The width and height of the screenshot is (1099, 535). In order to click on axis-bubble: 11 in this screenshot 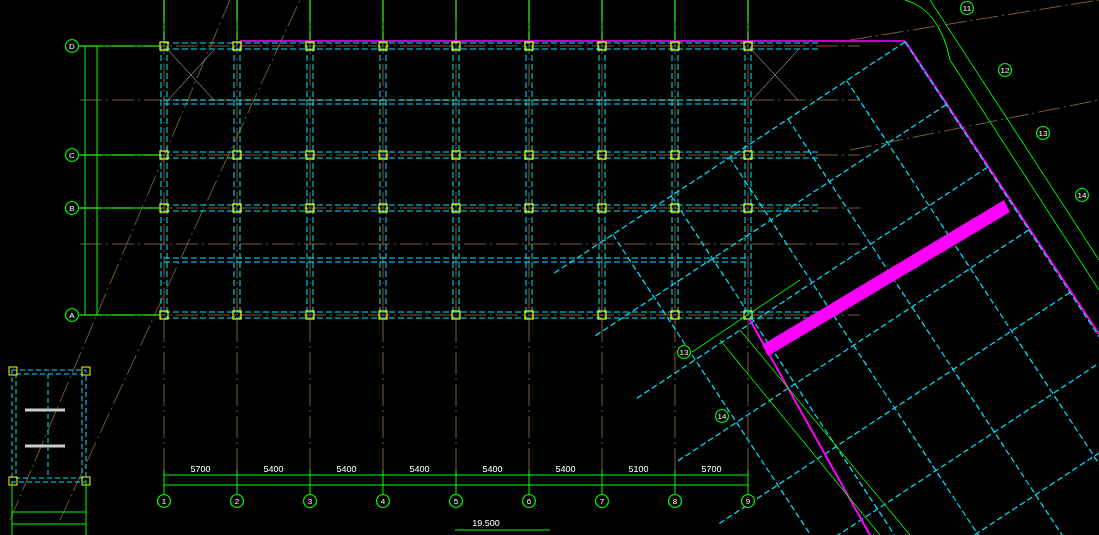, I will do `click(967, 8)`.